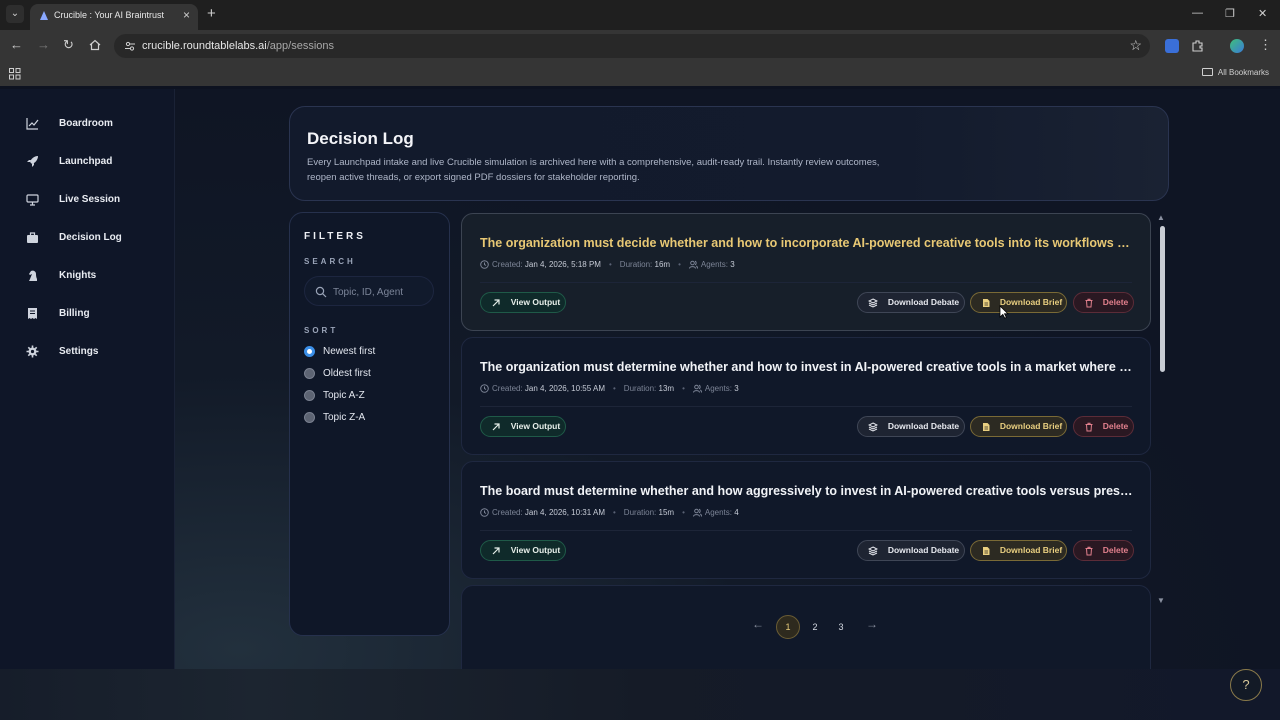  I want to click on minimize-icon: —, so click(1197, 13).